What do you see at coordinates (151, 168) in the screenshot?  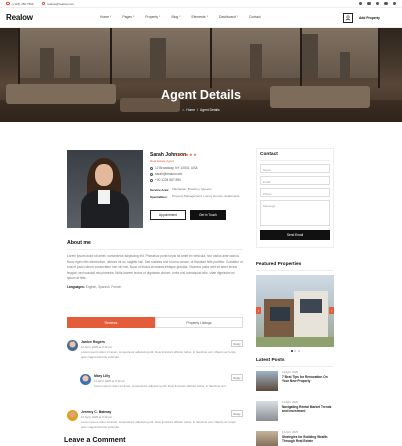 I see `location-icon` at bounding box center [151, 168].